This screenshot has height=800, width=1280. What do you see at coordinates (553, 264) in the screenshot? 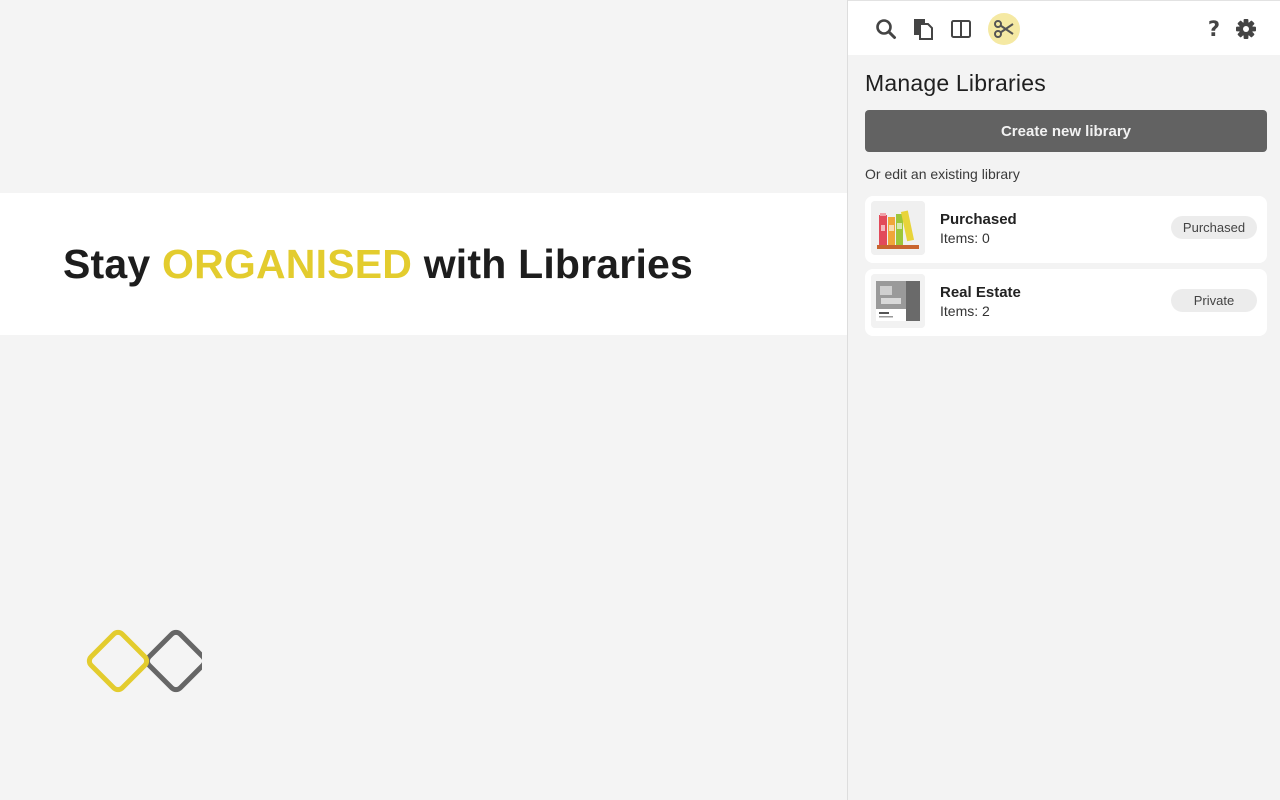
I see `hero-title-end: with Libraries` at bounding box center [553, 264].